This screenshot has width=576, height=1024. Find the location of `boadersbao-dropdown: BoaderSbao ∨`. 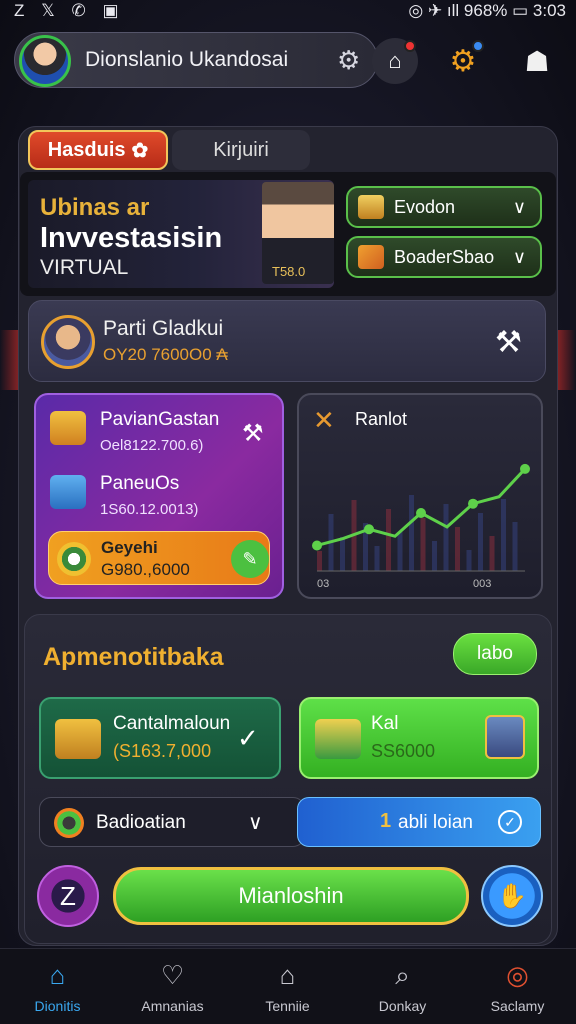

boadersbao-dropdown: BoaderSbao ∨ is located at coordinates (444, 257).